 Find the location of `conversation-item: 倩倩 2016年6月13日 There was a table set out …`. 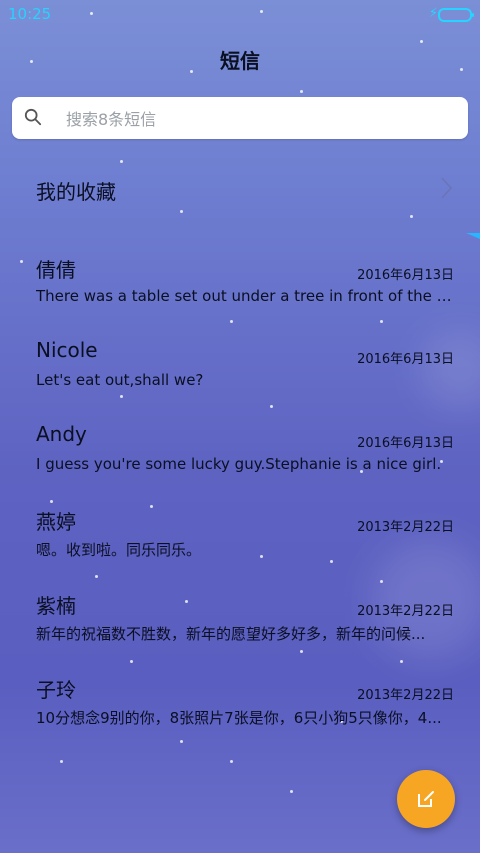

conversation-item: 倩倩 2016年6月13日 There was a table set out … is located at coordinates (245, 284).